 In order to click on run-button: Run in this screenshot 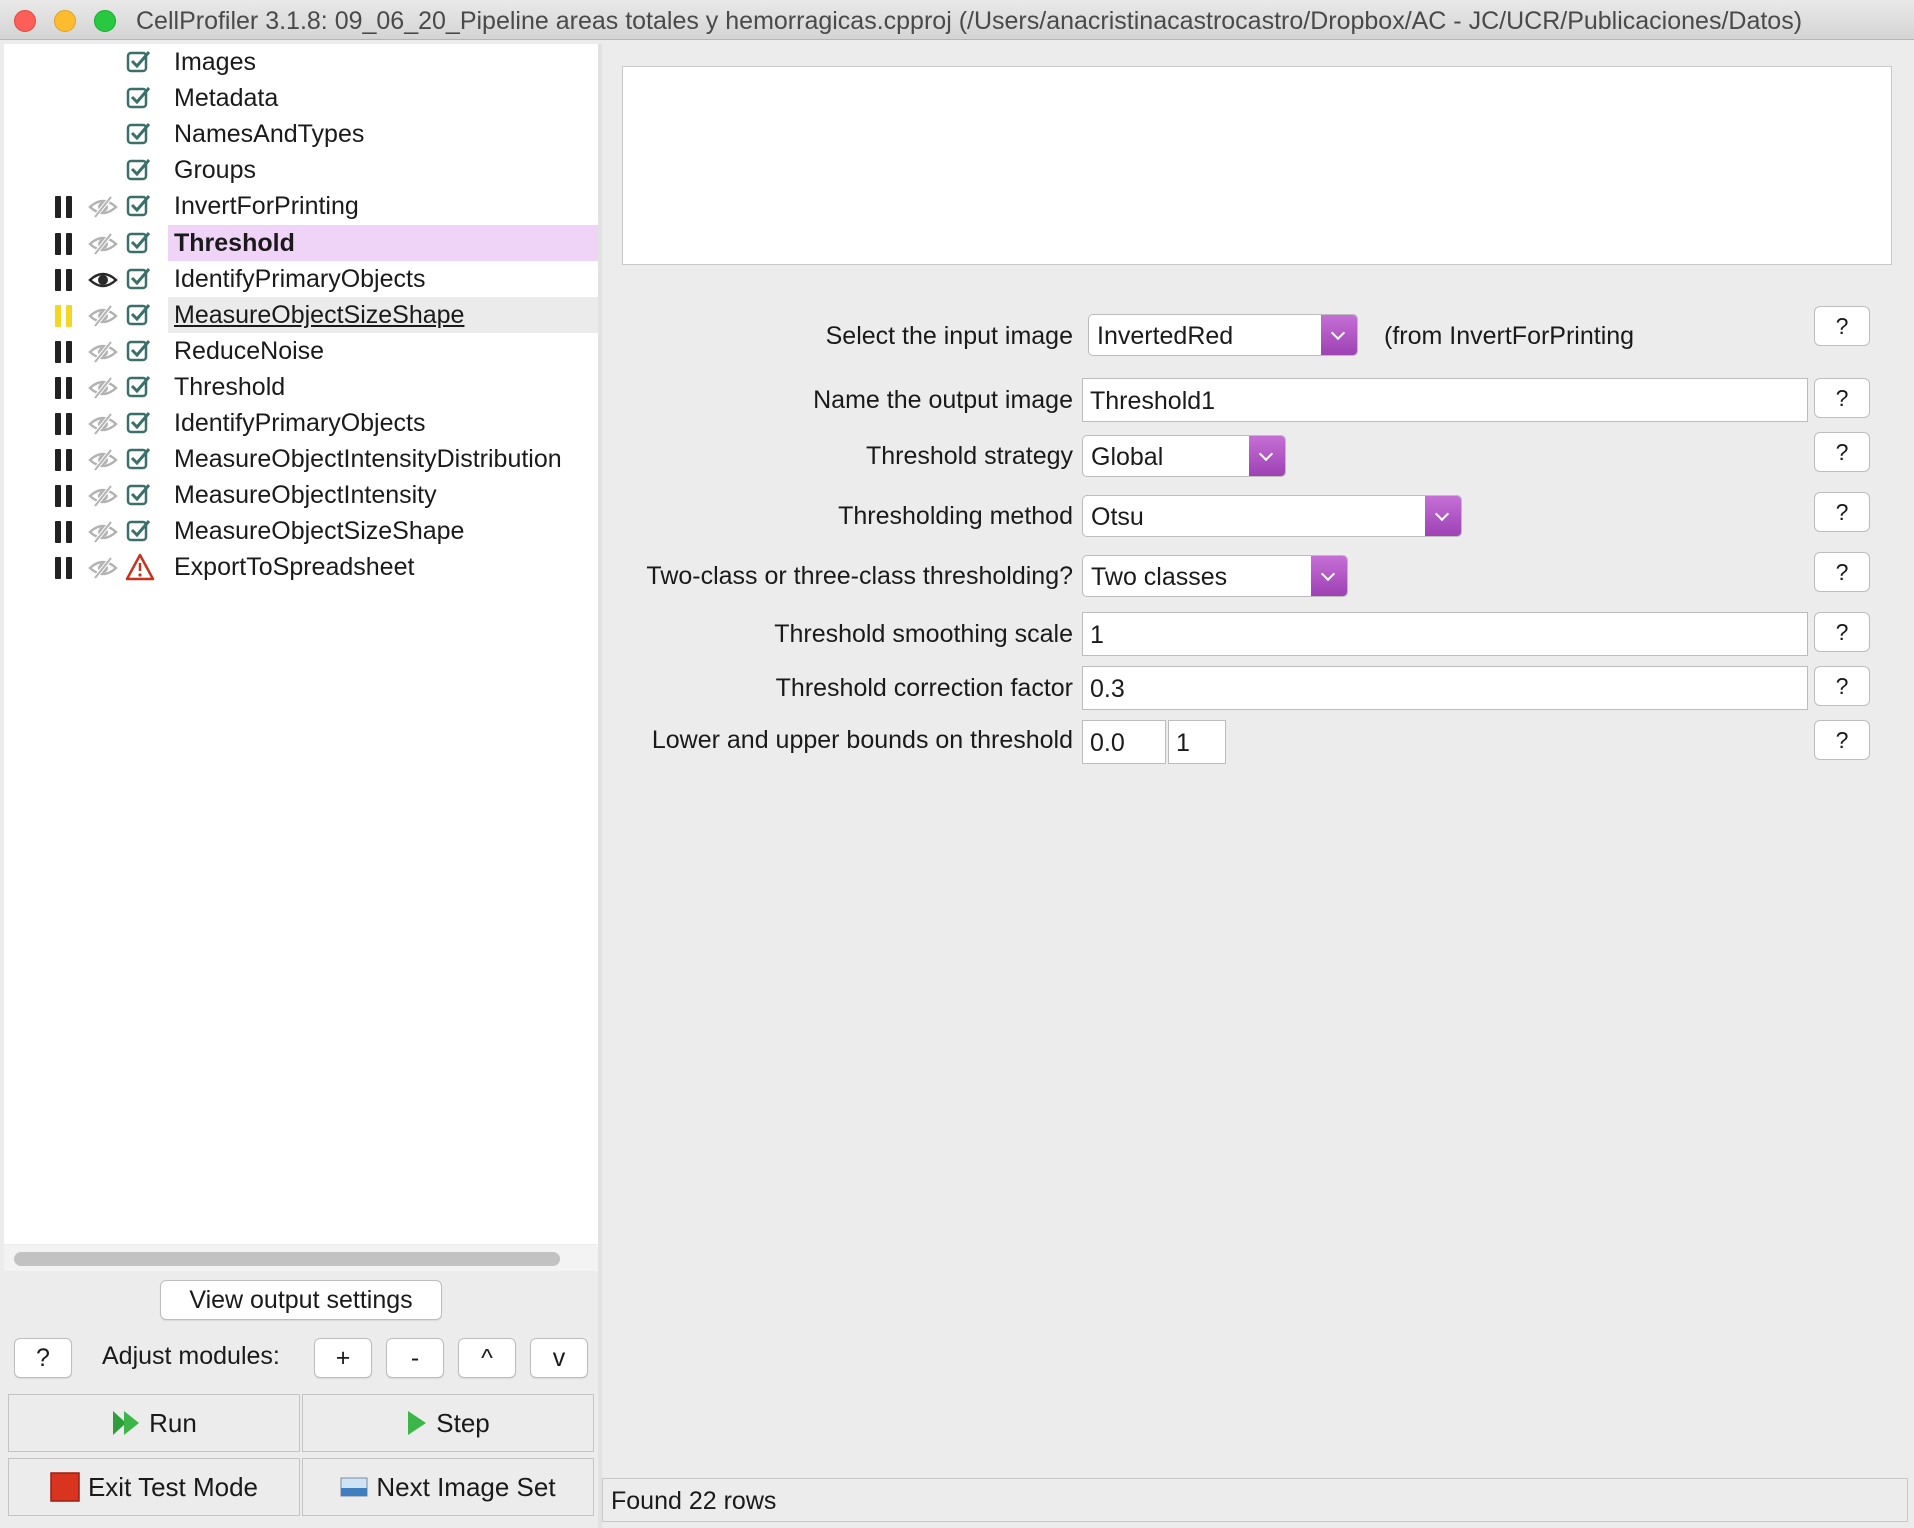, I will do `click(154, 1423)`.